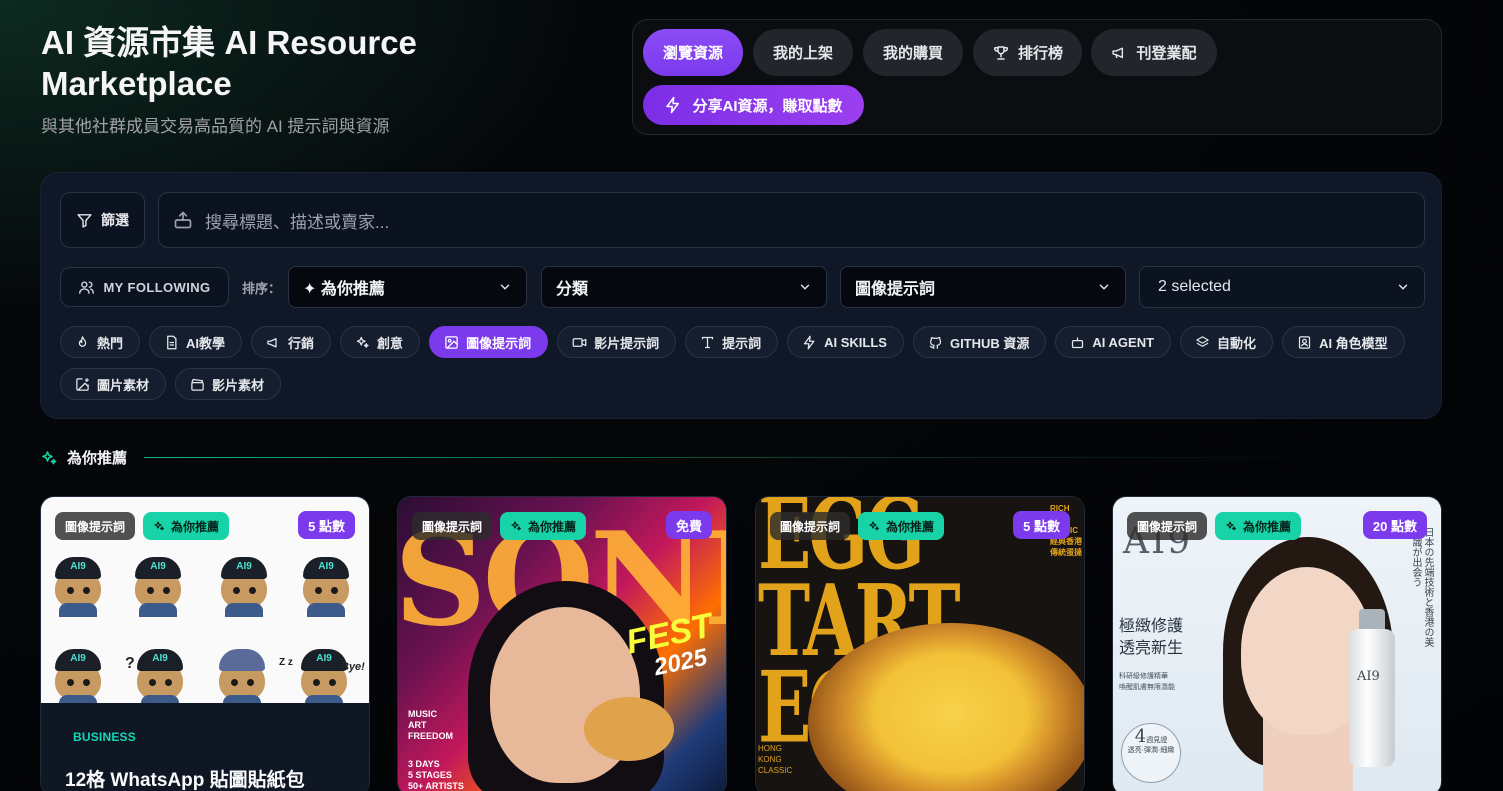 Image resolution: width=1503 pixels, height=791 pixels. I want to click on layers-icon, so click(1202, 342).